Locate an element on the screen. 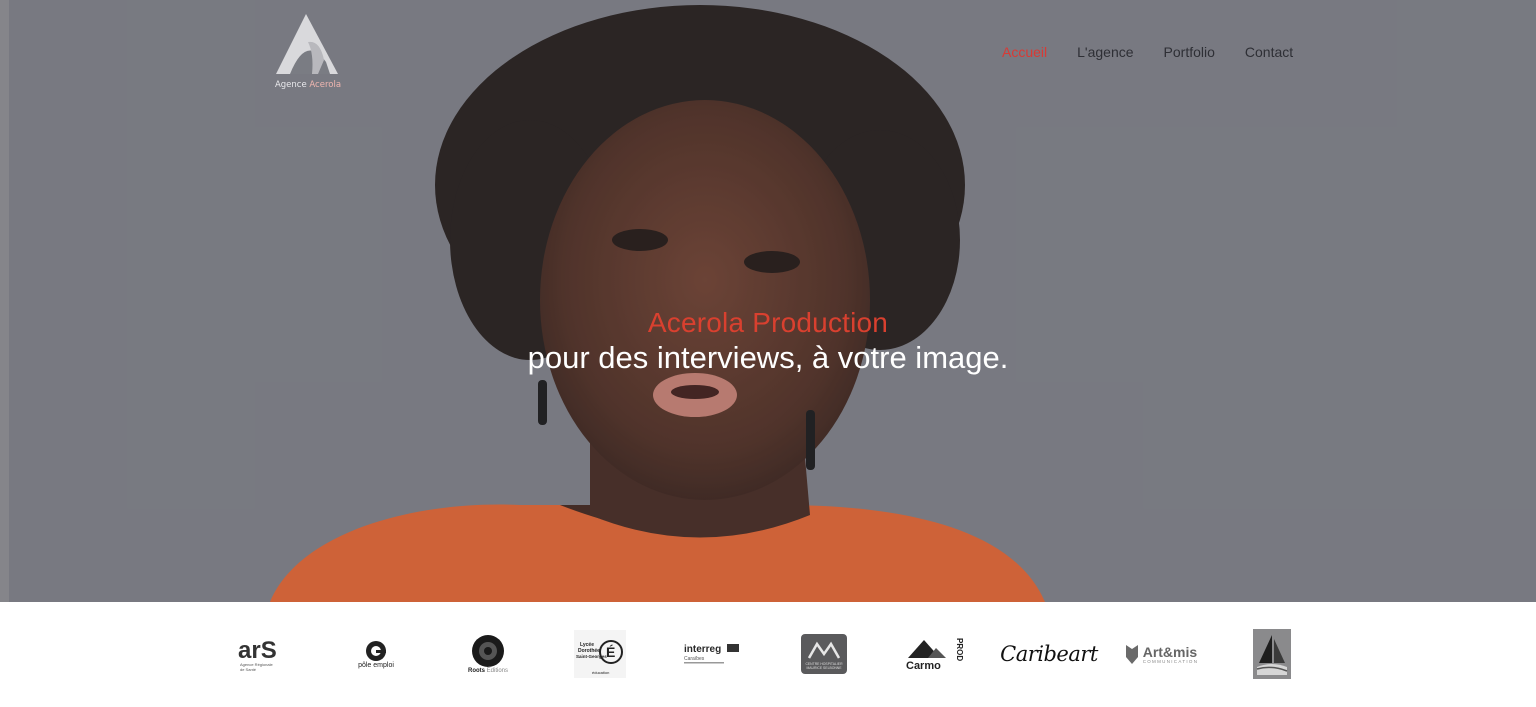  artemis-mask-icon is located at coordinates (1131, 654).